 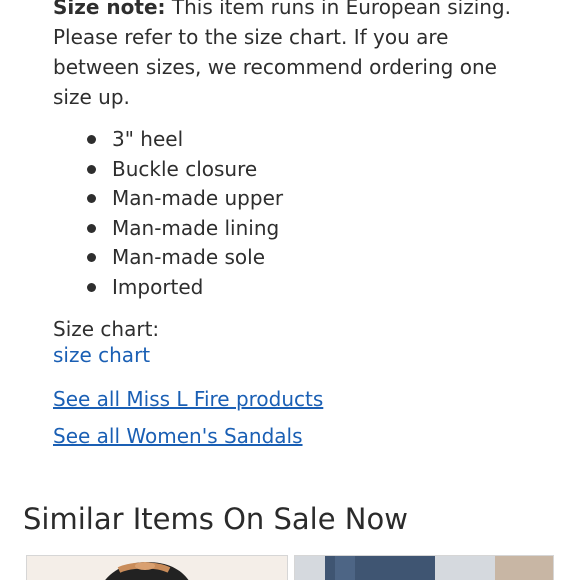 I want to click on feature-item: Man-made lining, so click(x=168, y=229).